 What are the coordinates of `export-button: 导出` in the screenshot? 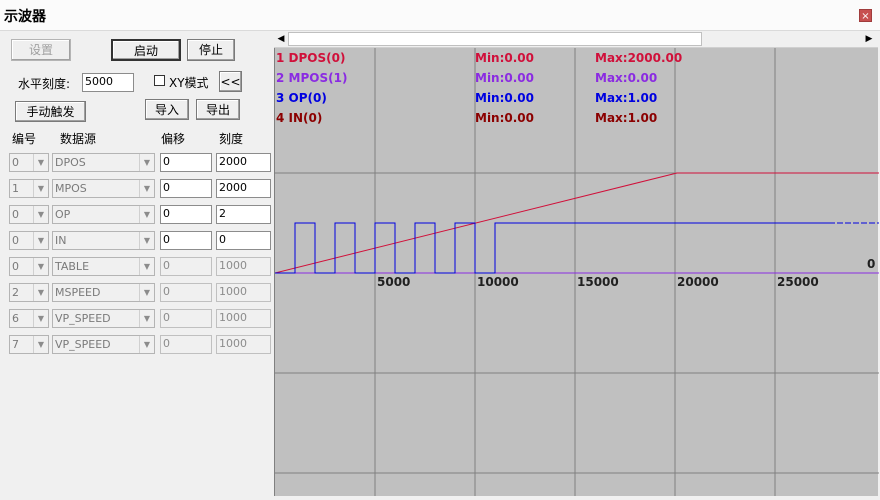 It's located at (218, 109).